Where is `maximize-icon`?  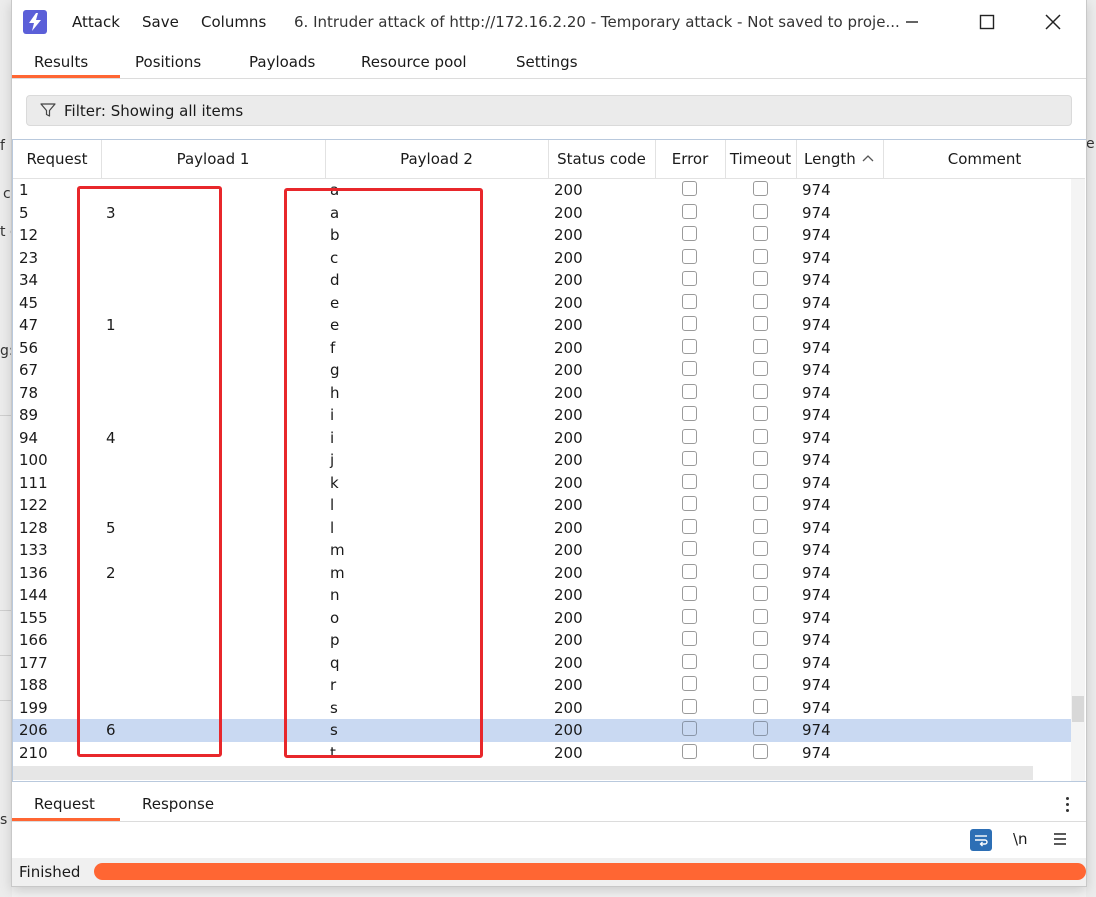
maximize-icon is located at coordinates (987, 22).